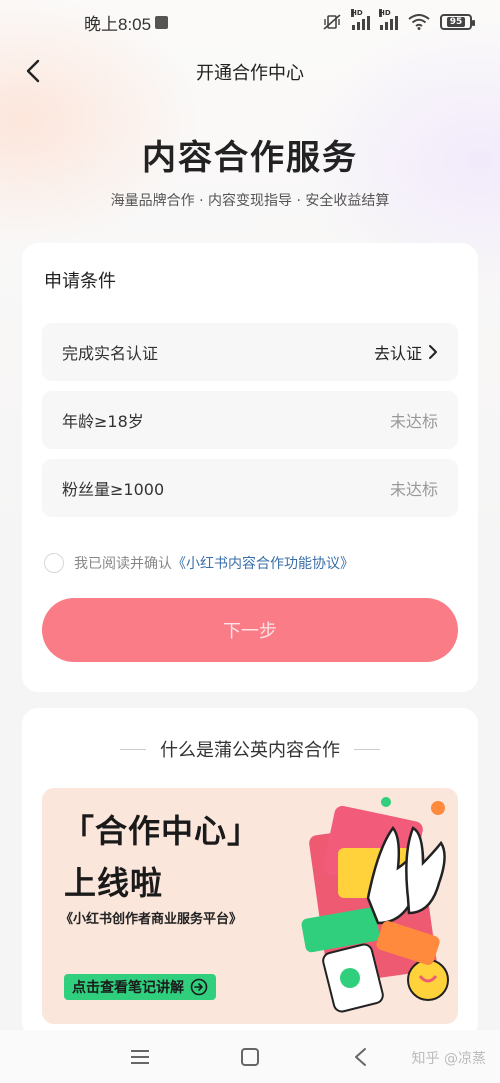 This screenshot has width=500, height=1083. Describe the element at coordinates (151, 919) in the screenshot. I see `banner-subtitle: 《小红书创作者商业服务平台》` at that location.